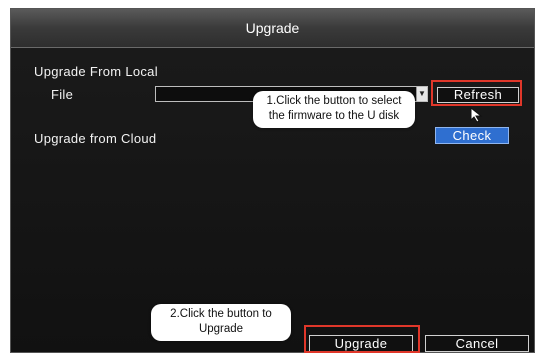 The width and height of the screenshot is (546, 362). Describe the element at coordinates (476, 93) in the screenshot. I see `refresh-highlight-box` at that location.